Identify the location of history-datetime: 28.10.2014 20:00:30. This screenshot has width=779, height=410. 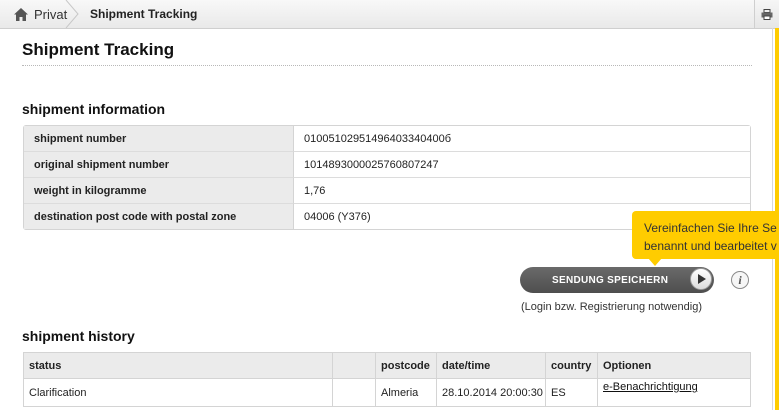
(491, 392).